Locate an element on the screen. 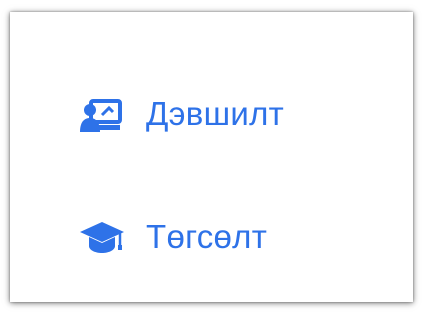 The width and height of the screenshot is (425, 316). graduation-cap-icon is located at coordinates (102, 237).